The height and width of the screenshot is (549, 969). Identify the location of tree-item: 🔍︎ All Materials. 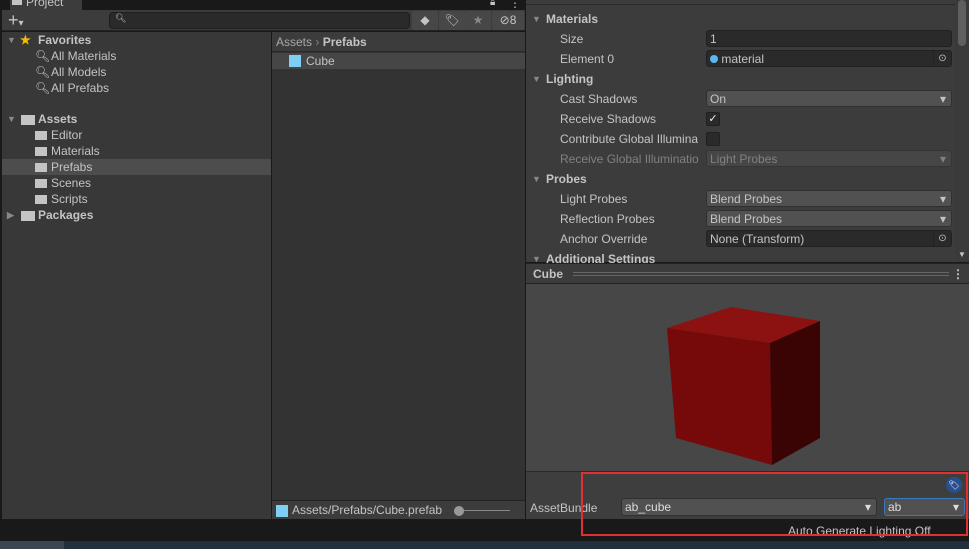
(136, 56).